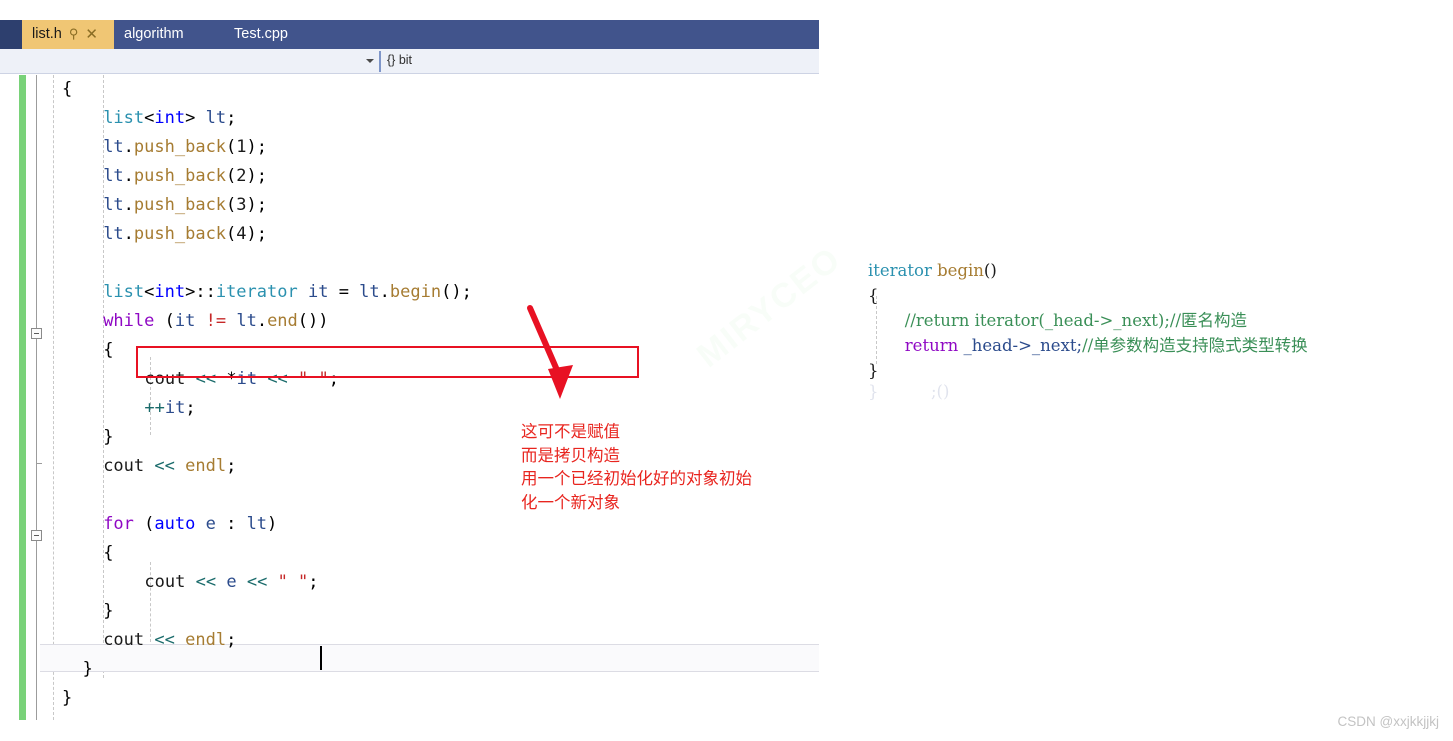  Describe the element at coordinates (129, 321) in the screenshot. I see `code-token: while` at that location.